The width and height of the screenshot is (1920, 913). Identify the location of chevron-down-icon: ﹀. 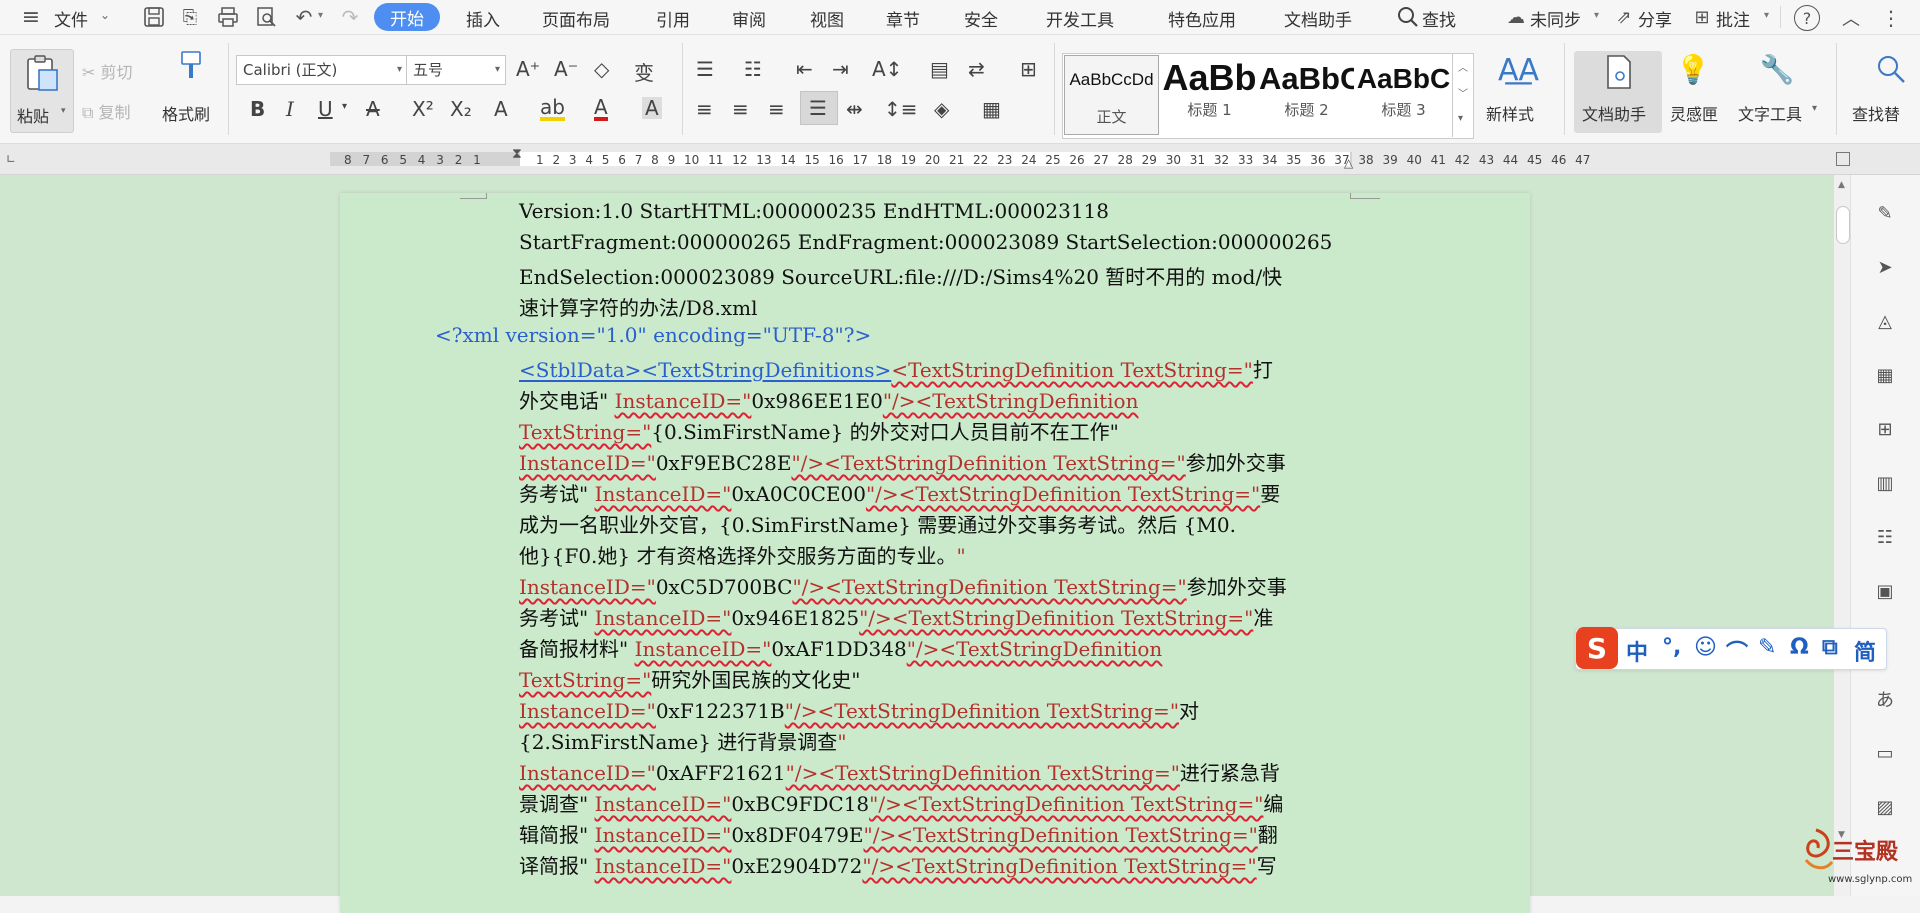
(1463, 92).